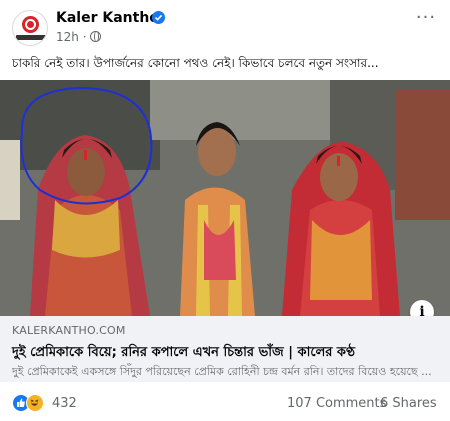  What do you see at coordinates (107, 18) in the screenshot?
I see `page-name: Kaler Kantho` at bounding box center [107, 18].